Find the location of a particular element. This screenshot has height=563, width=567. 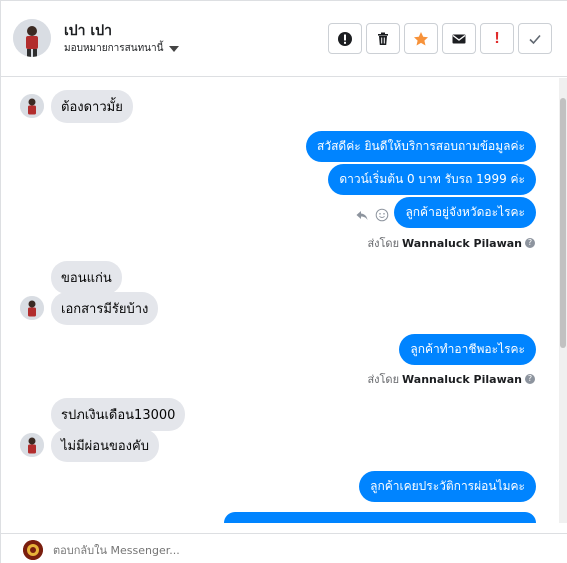

conversation-header: เปา เปา มอบหมายการสนทนานี้ ! is located at coordinates (284, 39).